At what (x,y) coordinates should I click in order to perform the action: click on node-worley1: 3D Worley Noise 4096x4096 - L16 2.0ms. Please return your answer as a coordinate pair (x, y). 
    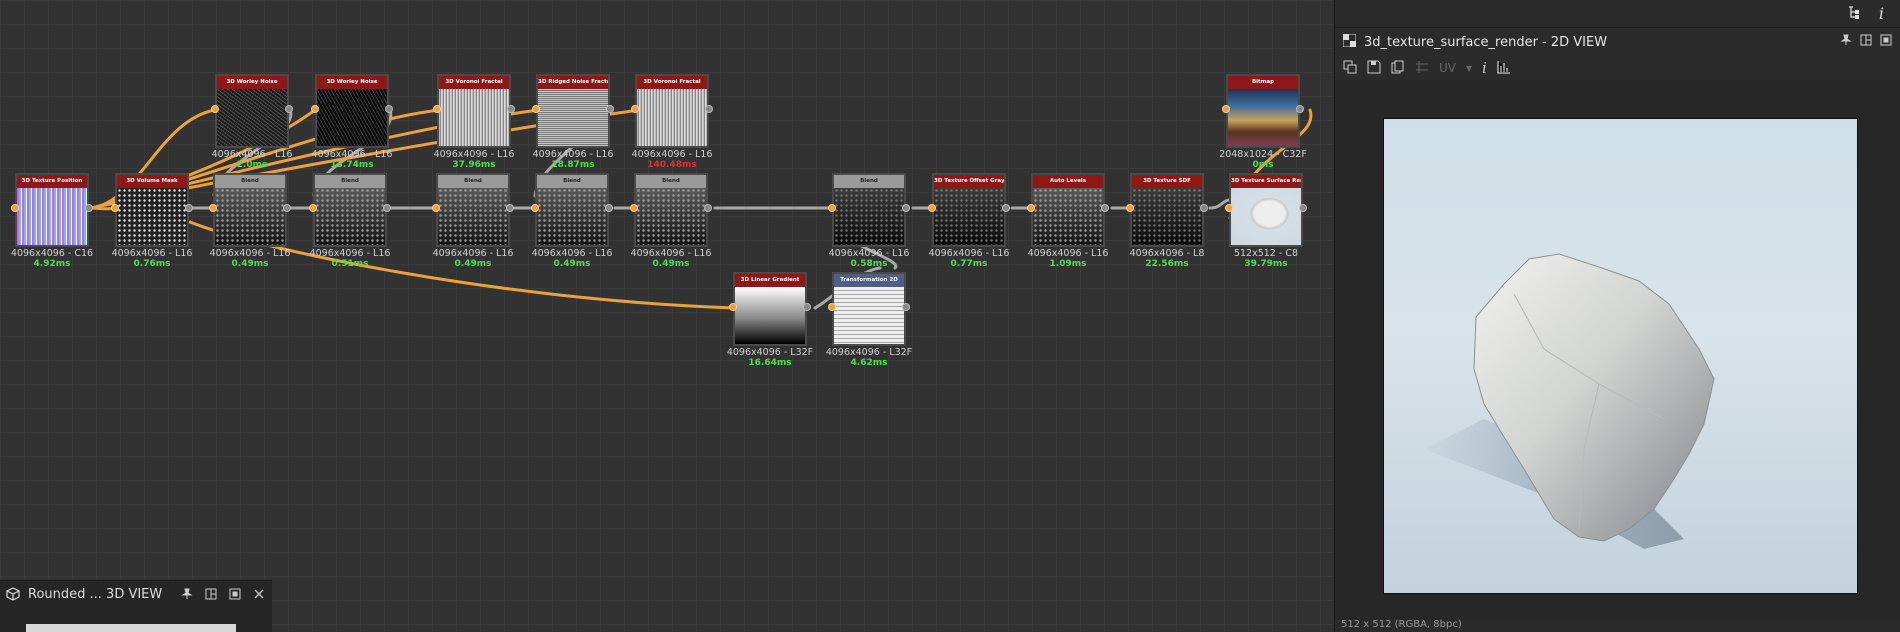
    Looking at the image, I should click on (252, 122).